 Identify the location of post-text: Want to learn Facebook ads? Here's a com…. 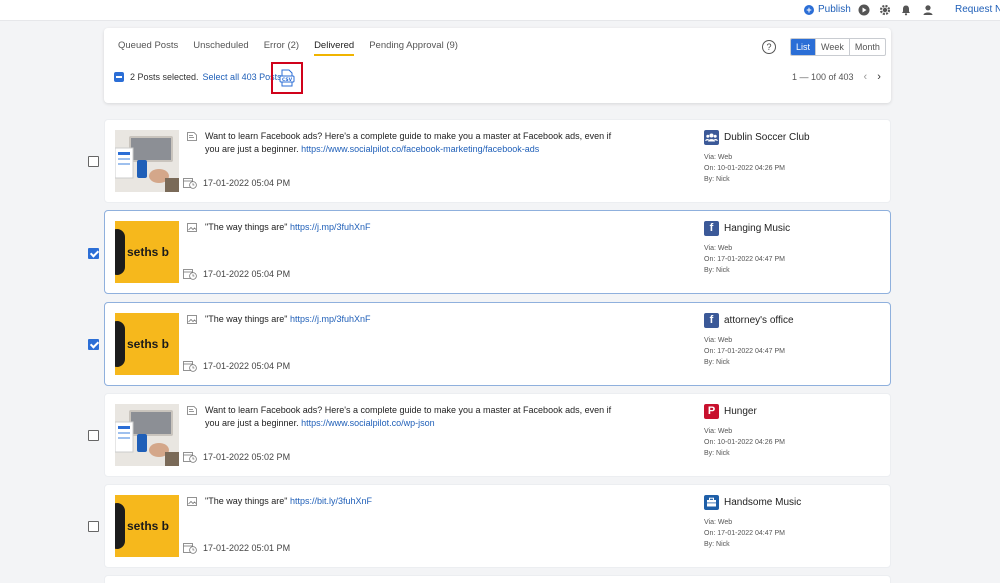
(415, 143).